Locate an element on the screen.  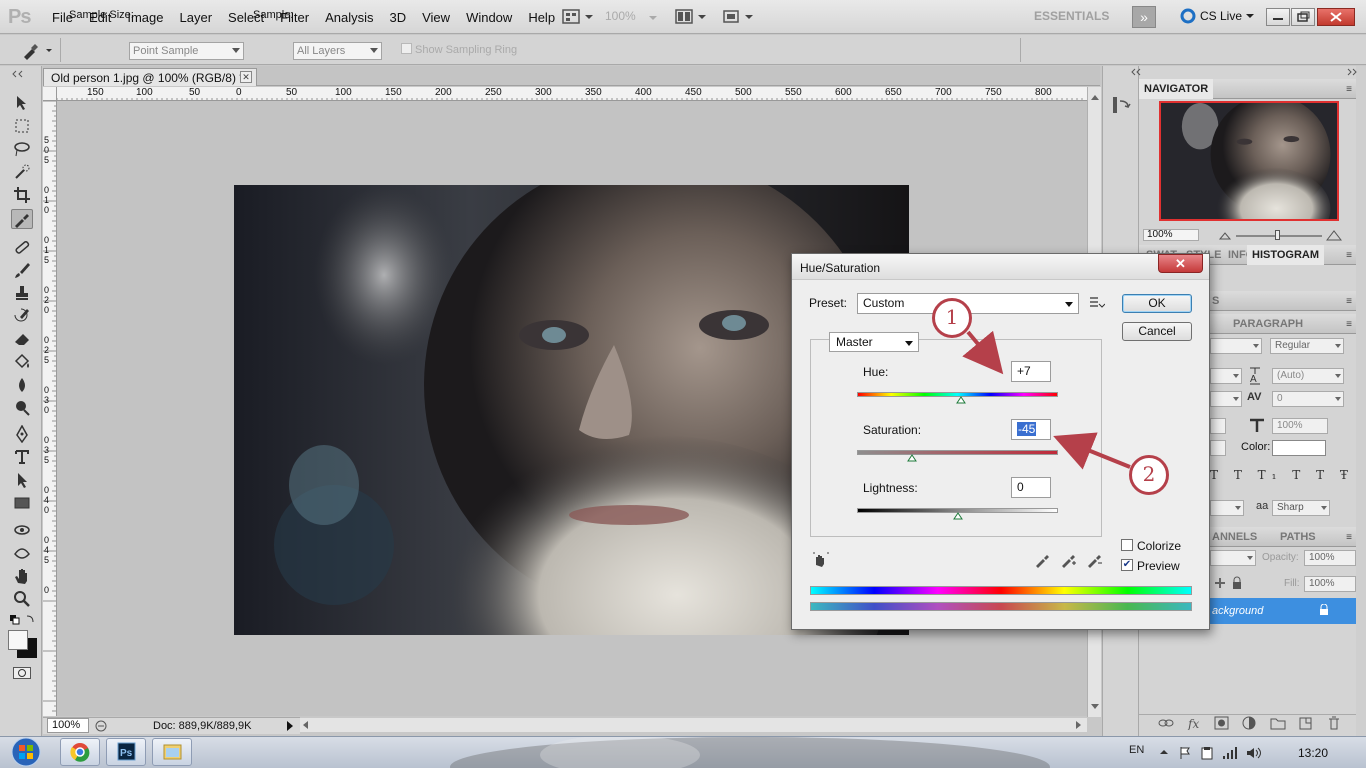
foreground-color-swatch is located at coordinates (18, 640).